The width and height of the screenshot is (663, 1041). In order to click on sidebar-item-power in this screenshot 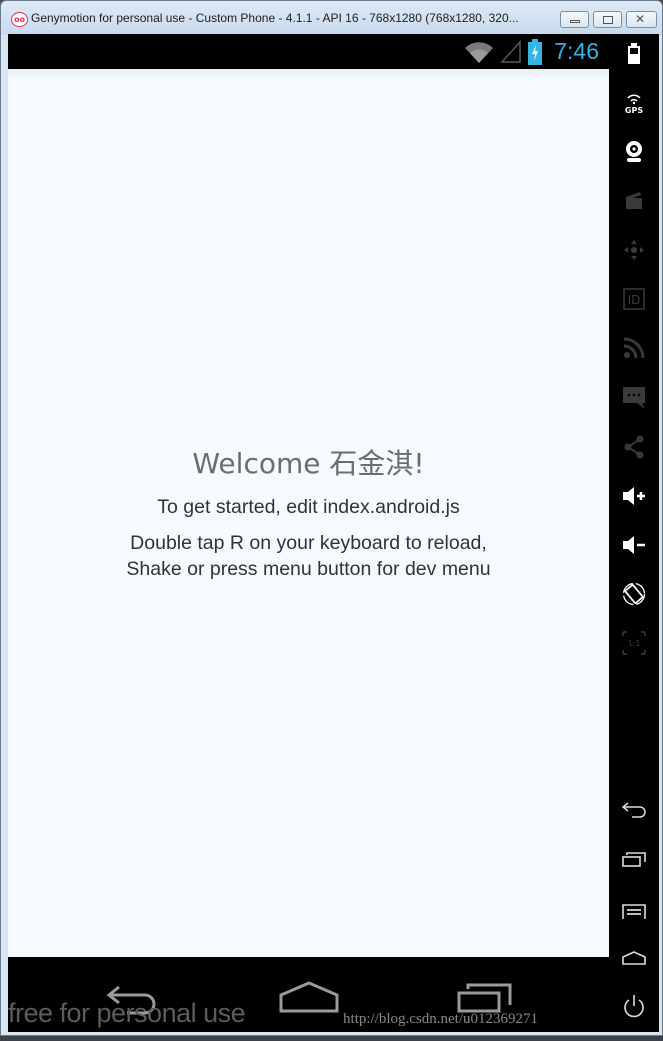, I will do `click(634, 1007)`.